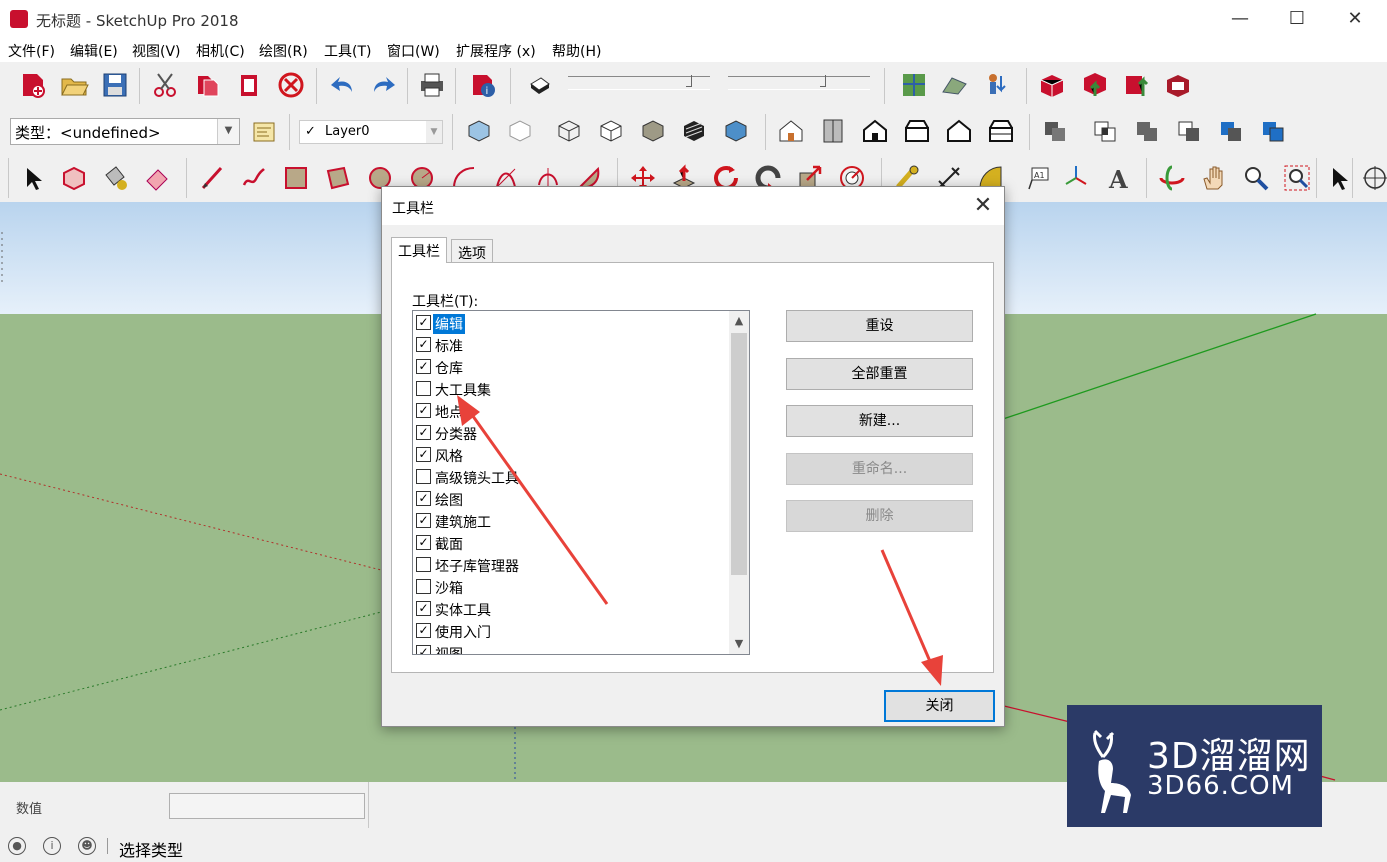 The image size is (1387, 862). I want to click on orbit-tool-icon, so click(1172, 178).